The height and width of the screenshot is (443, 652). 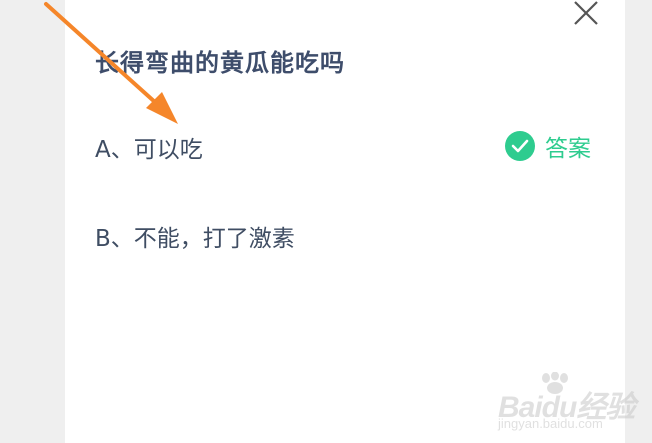 I want to click on close-icon, so click(x=586, y=13).